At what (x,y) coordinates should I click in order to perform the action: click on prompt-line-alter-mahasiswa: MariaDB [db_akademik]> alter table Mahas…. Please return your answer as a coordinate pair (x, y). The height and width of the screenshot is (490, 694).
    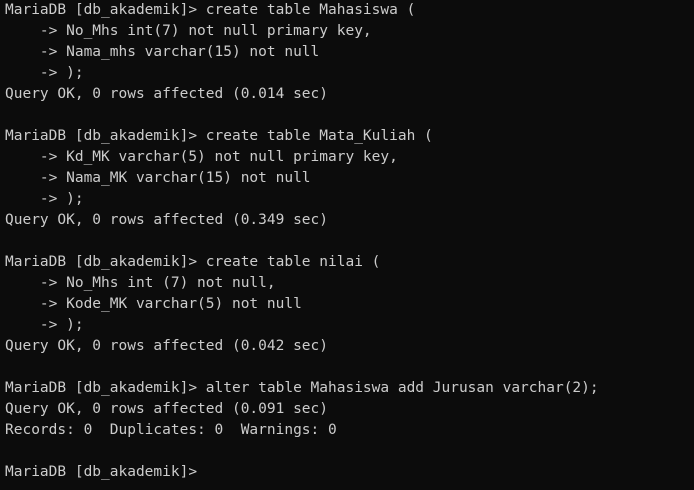
    Looking at the image, I should click on (302, 388).